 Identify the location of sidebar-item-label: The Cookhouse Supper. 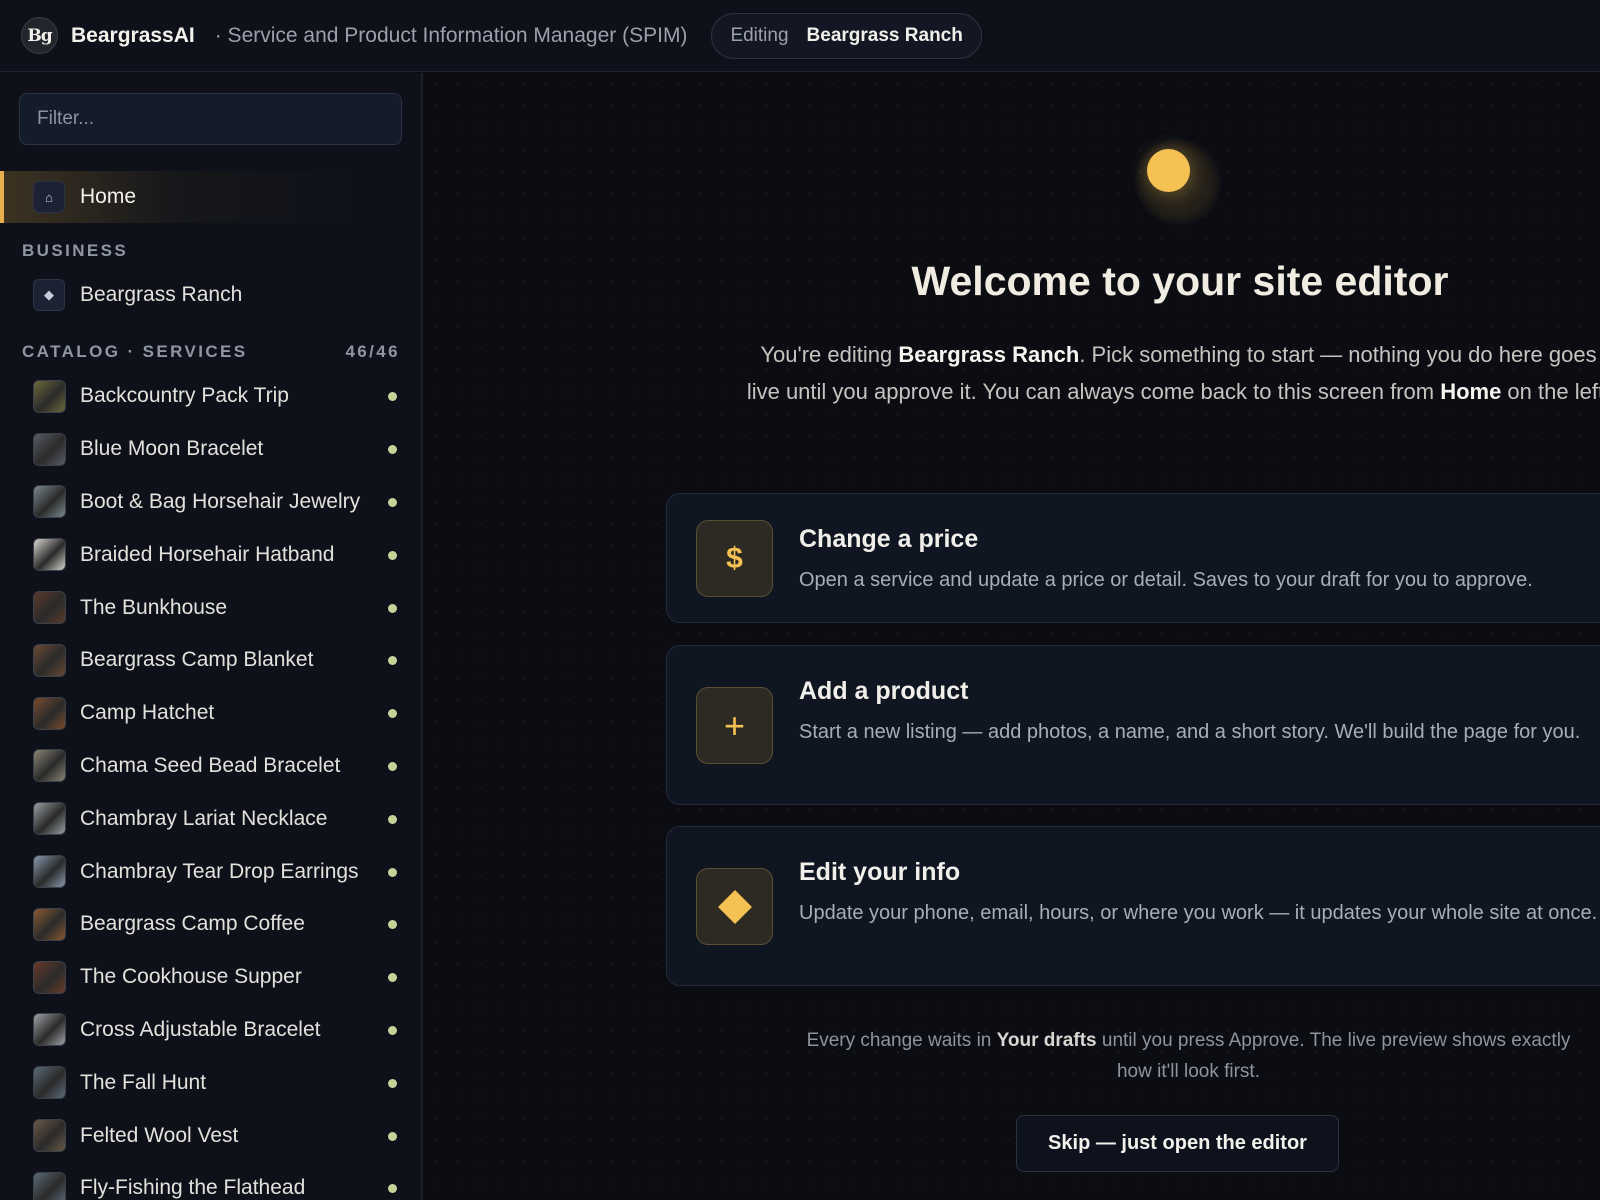
(191, 977).